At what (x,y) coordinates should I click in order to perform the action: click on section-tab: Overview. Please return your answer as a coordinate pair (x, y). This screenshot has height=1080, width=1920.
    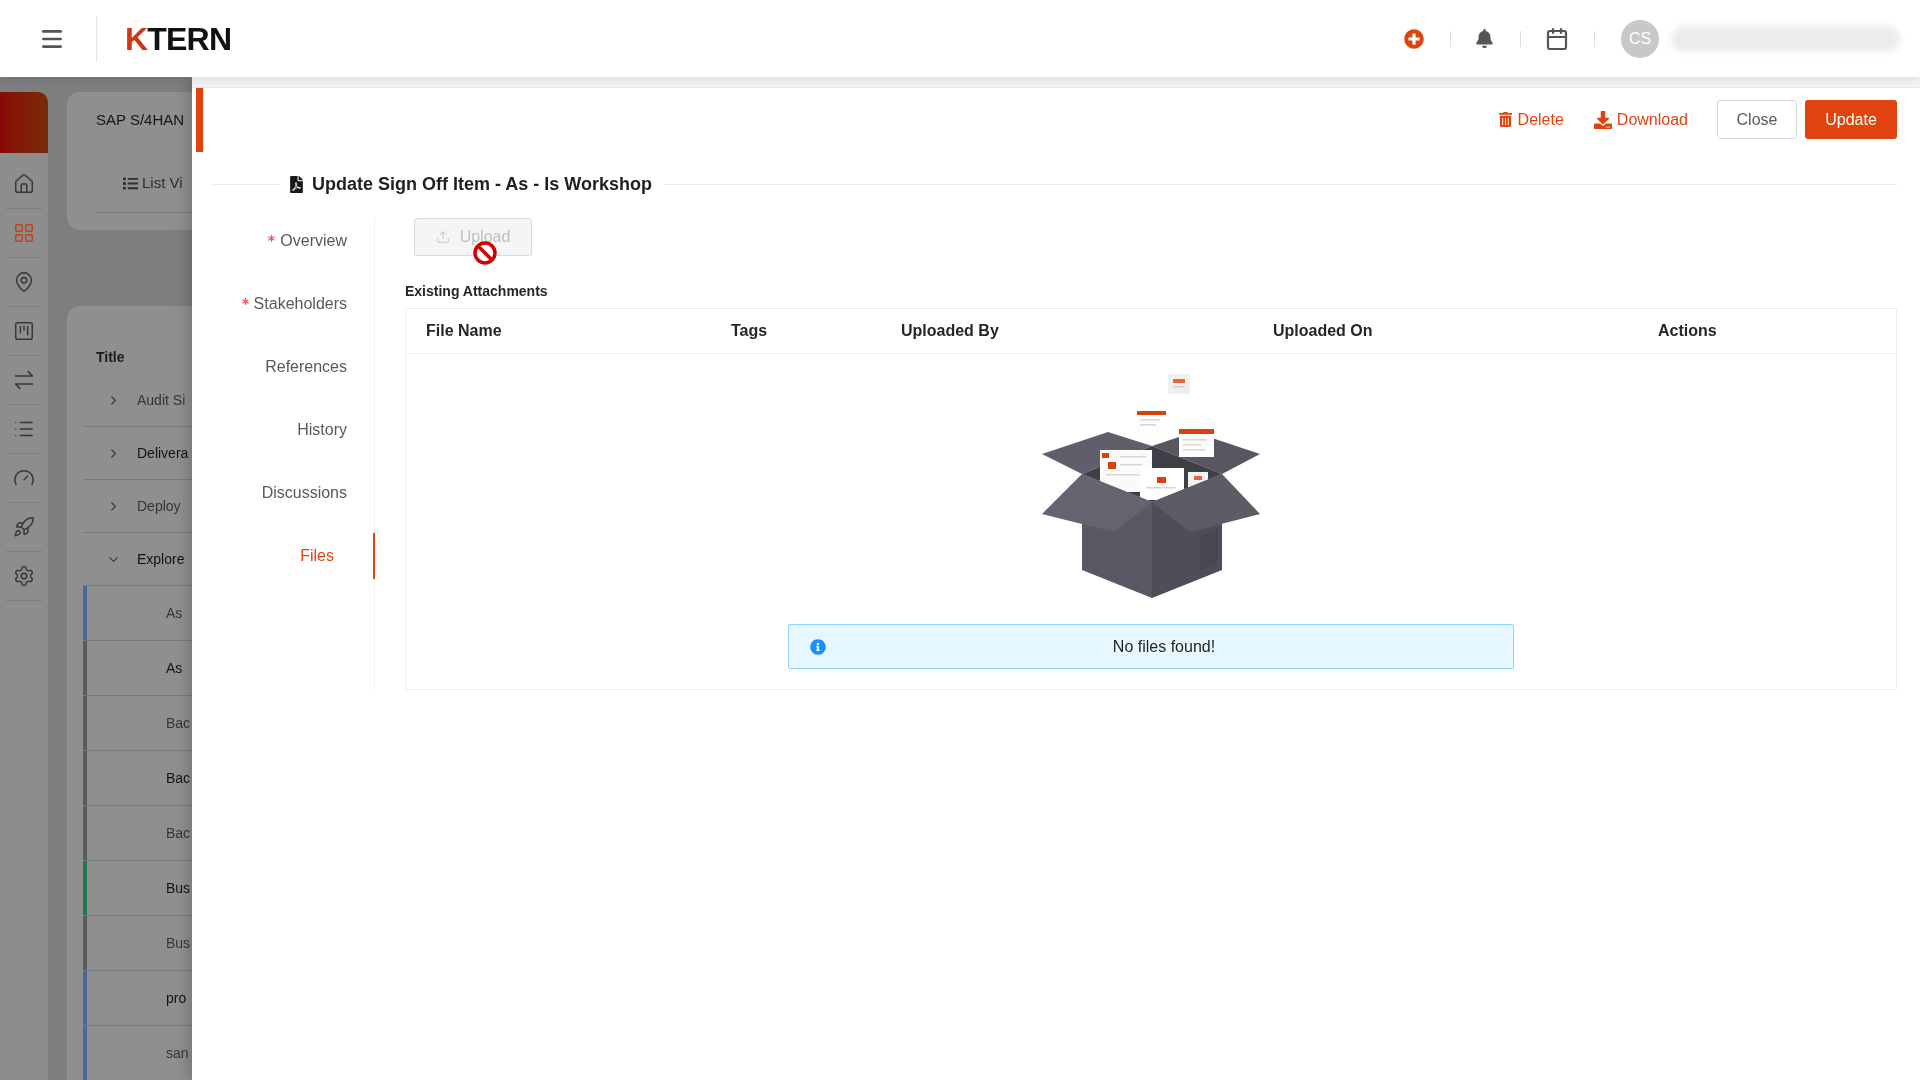
    Looking at the image, I should click on (294, 241).